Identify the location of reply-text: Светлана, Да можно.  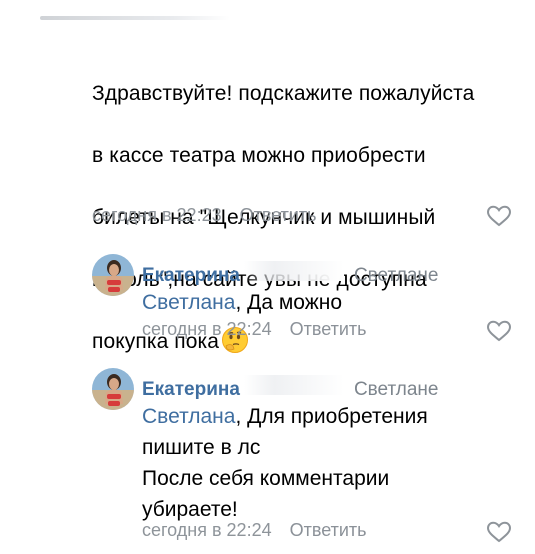
(242, 302).